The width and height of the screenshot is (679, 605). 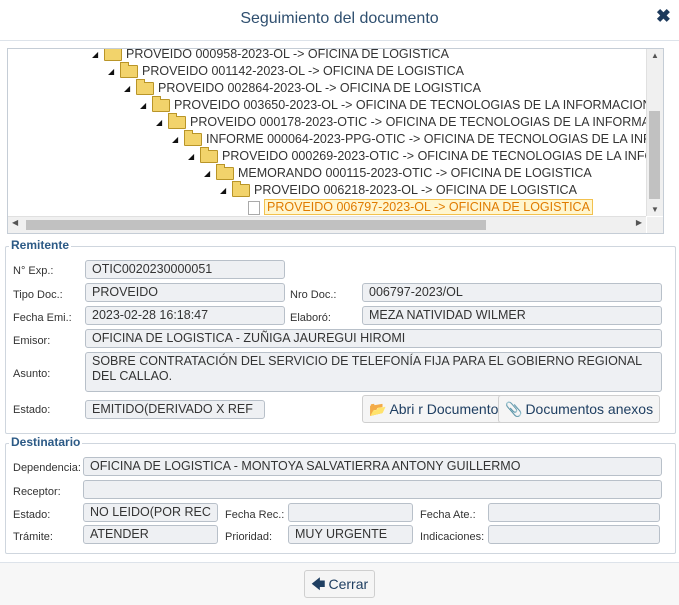 What do you see at coordinates (655, 209) in the screenshot?
I see `scroll-down-icon: ▼` at bounding box center [655, 209].